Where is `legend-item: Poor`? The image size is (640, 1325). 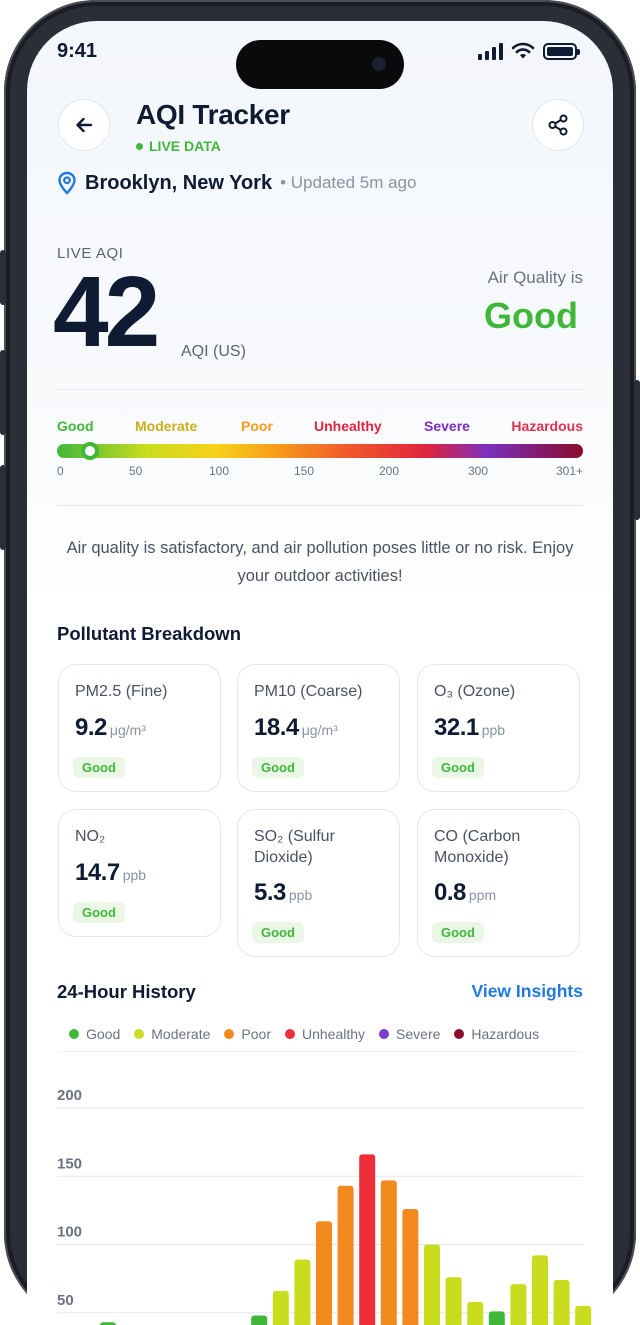
legend-item: Poor is located at coordinates (247, 1034).